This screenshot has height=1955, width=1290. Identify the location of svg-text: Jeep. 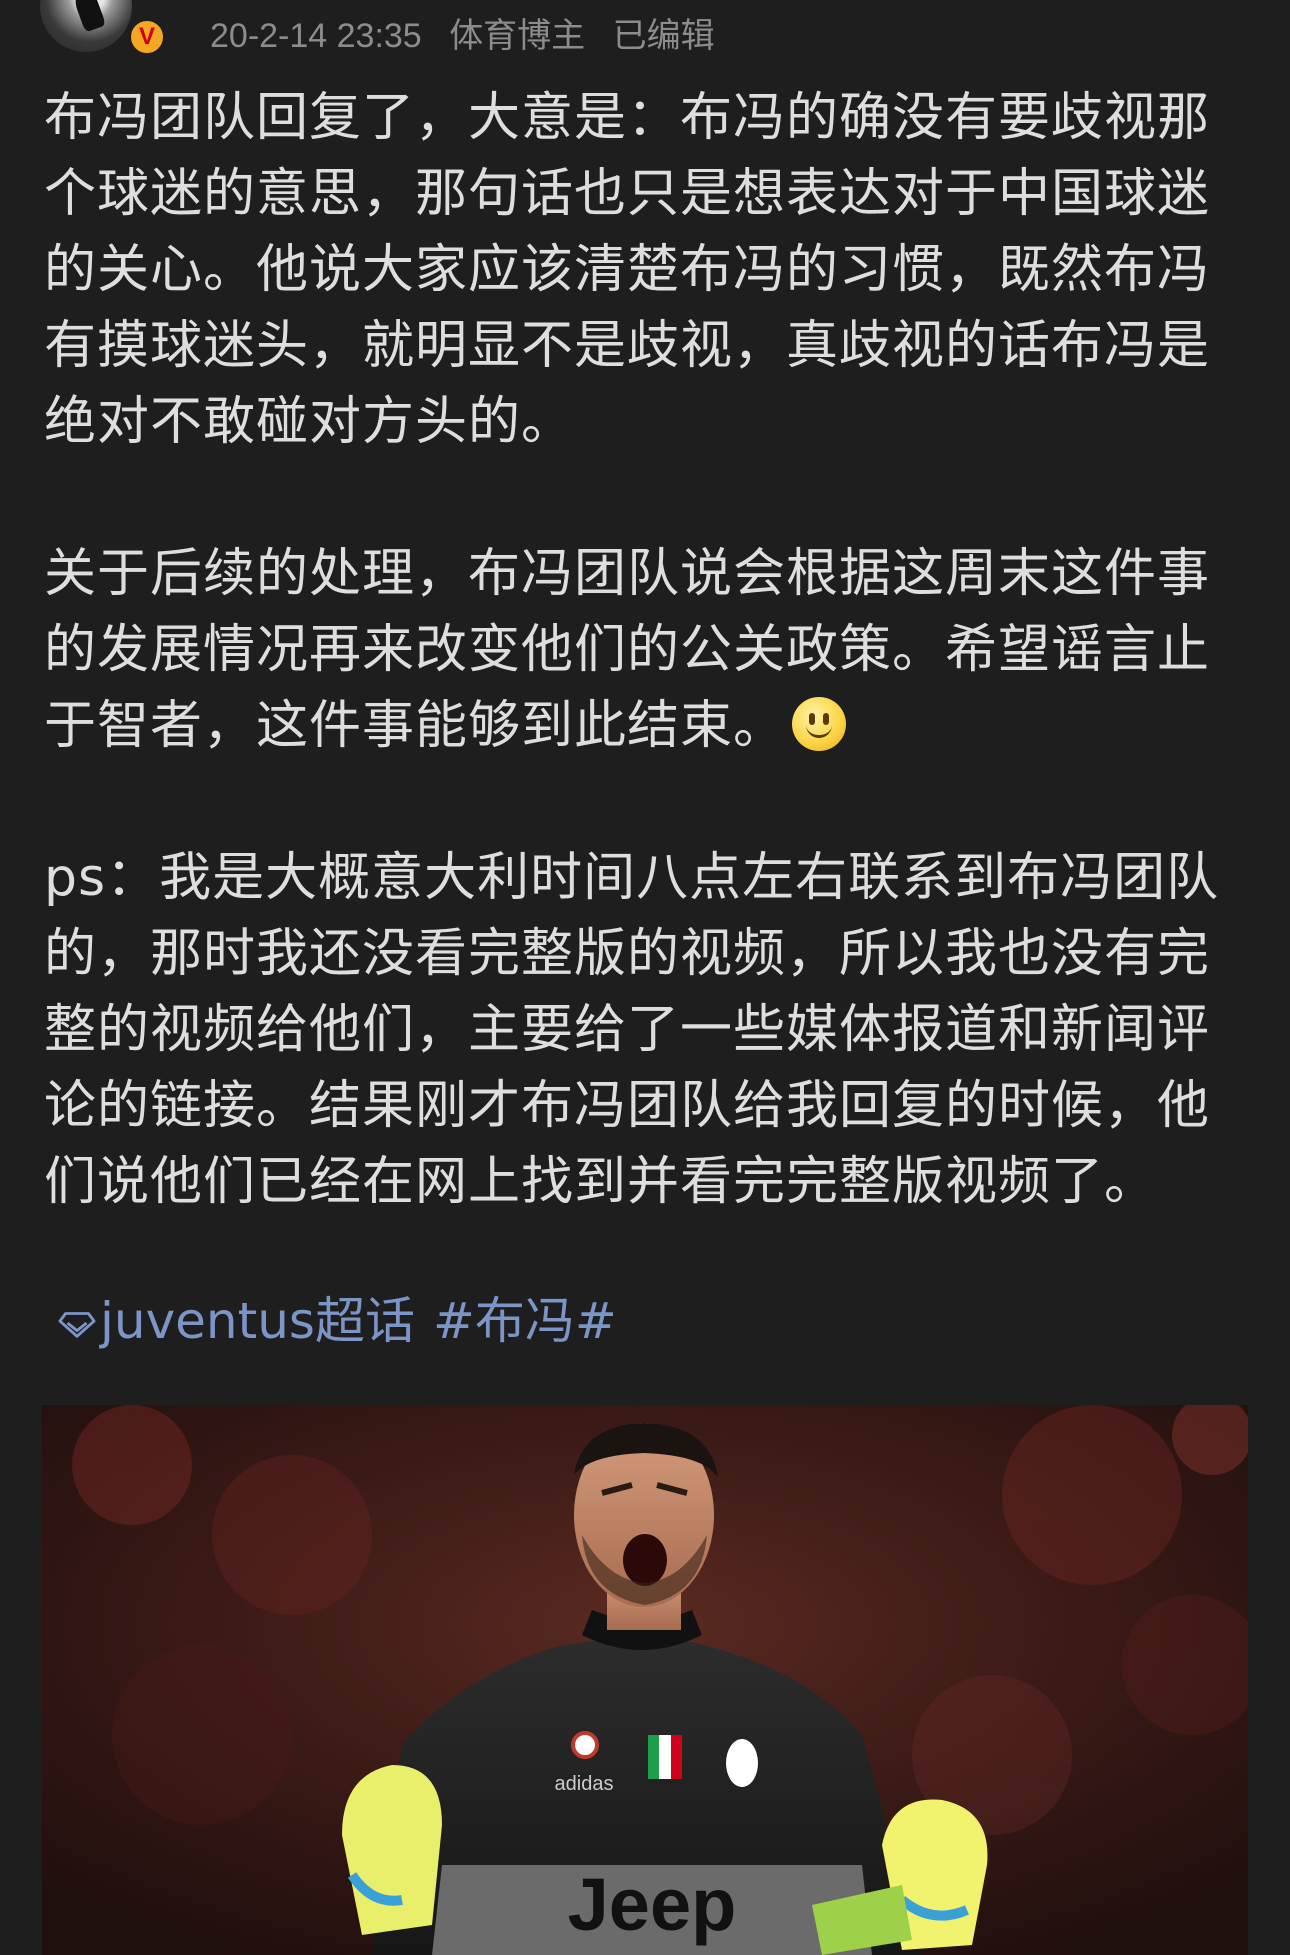
(652, 1904).